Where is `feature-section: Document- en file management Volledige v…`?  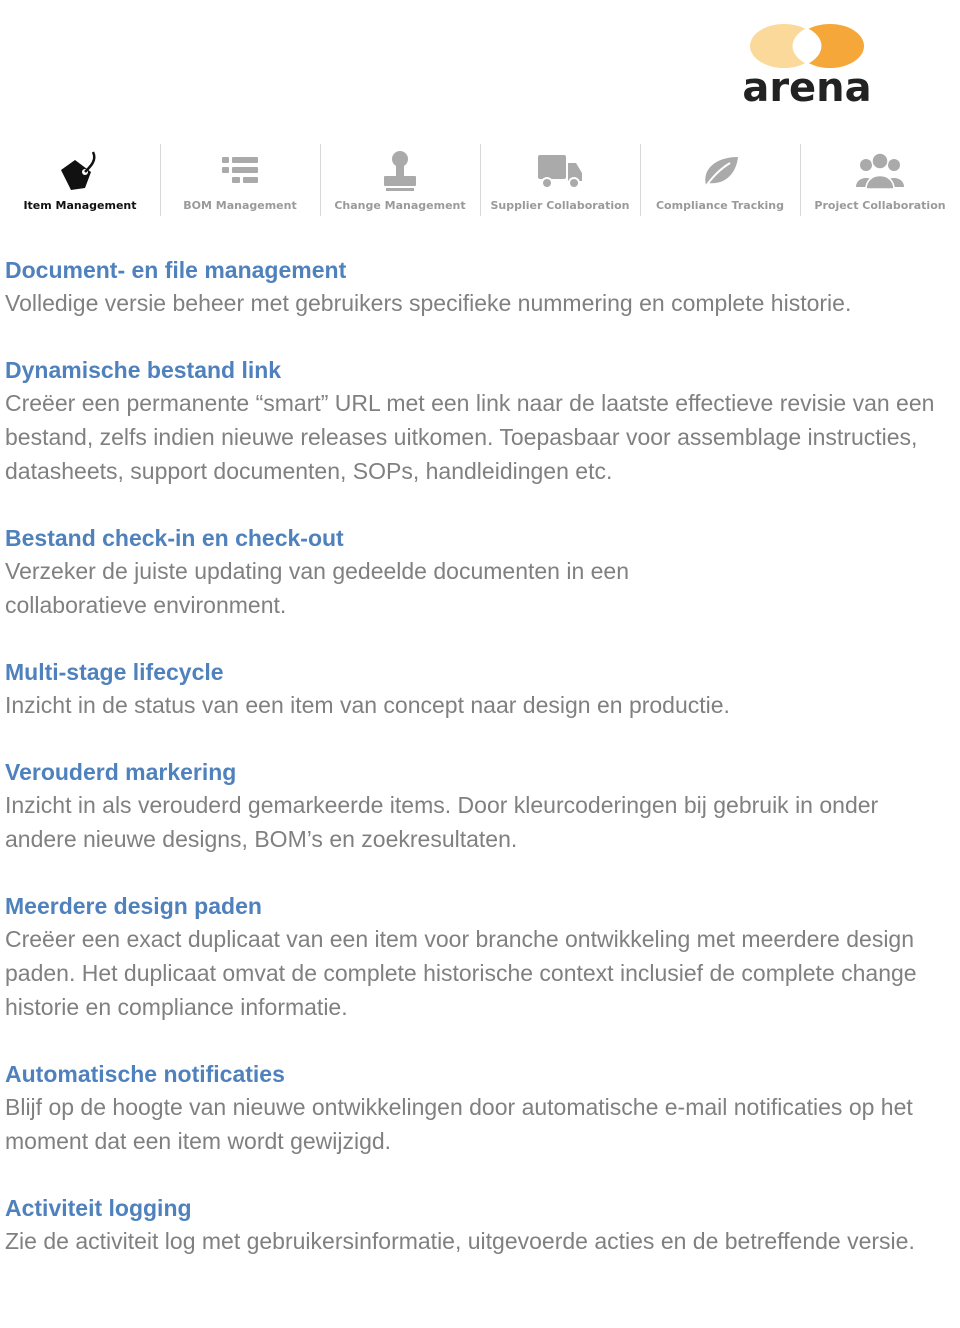
feature-section: Document- en file management Volledige v… is located at coordinates (480, 288).